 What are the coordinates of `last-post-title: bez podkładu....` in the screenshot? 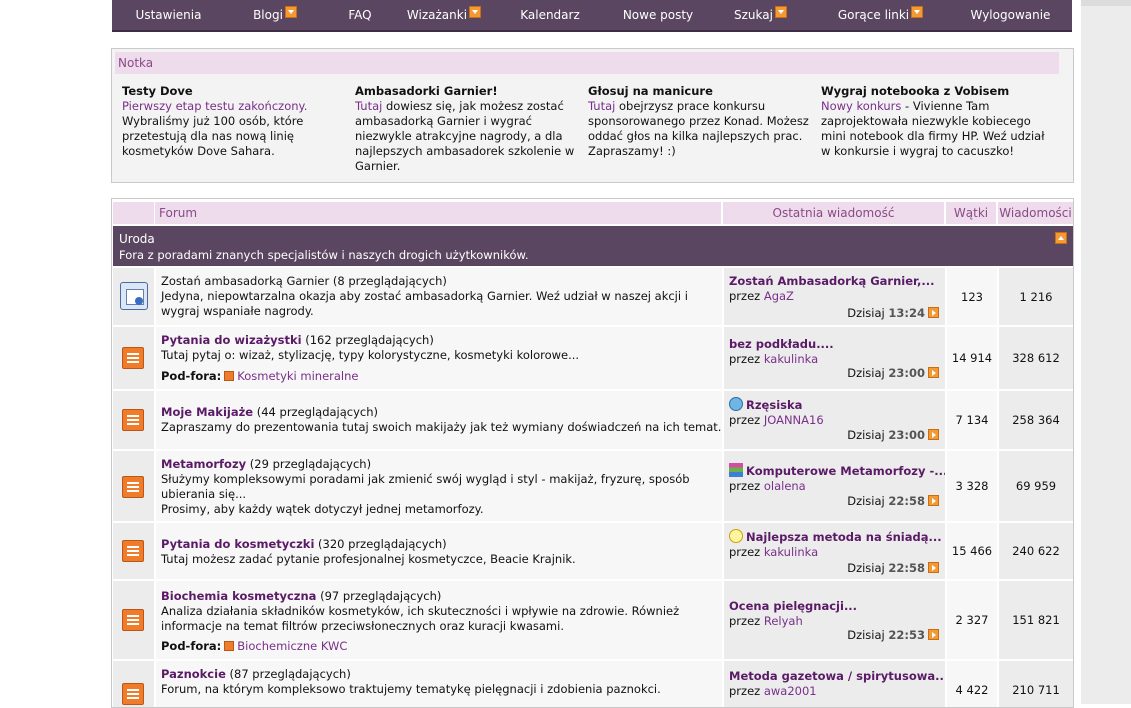 It's located at (837, 344).